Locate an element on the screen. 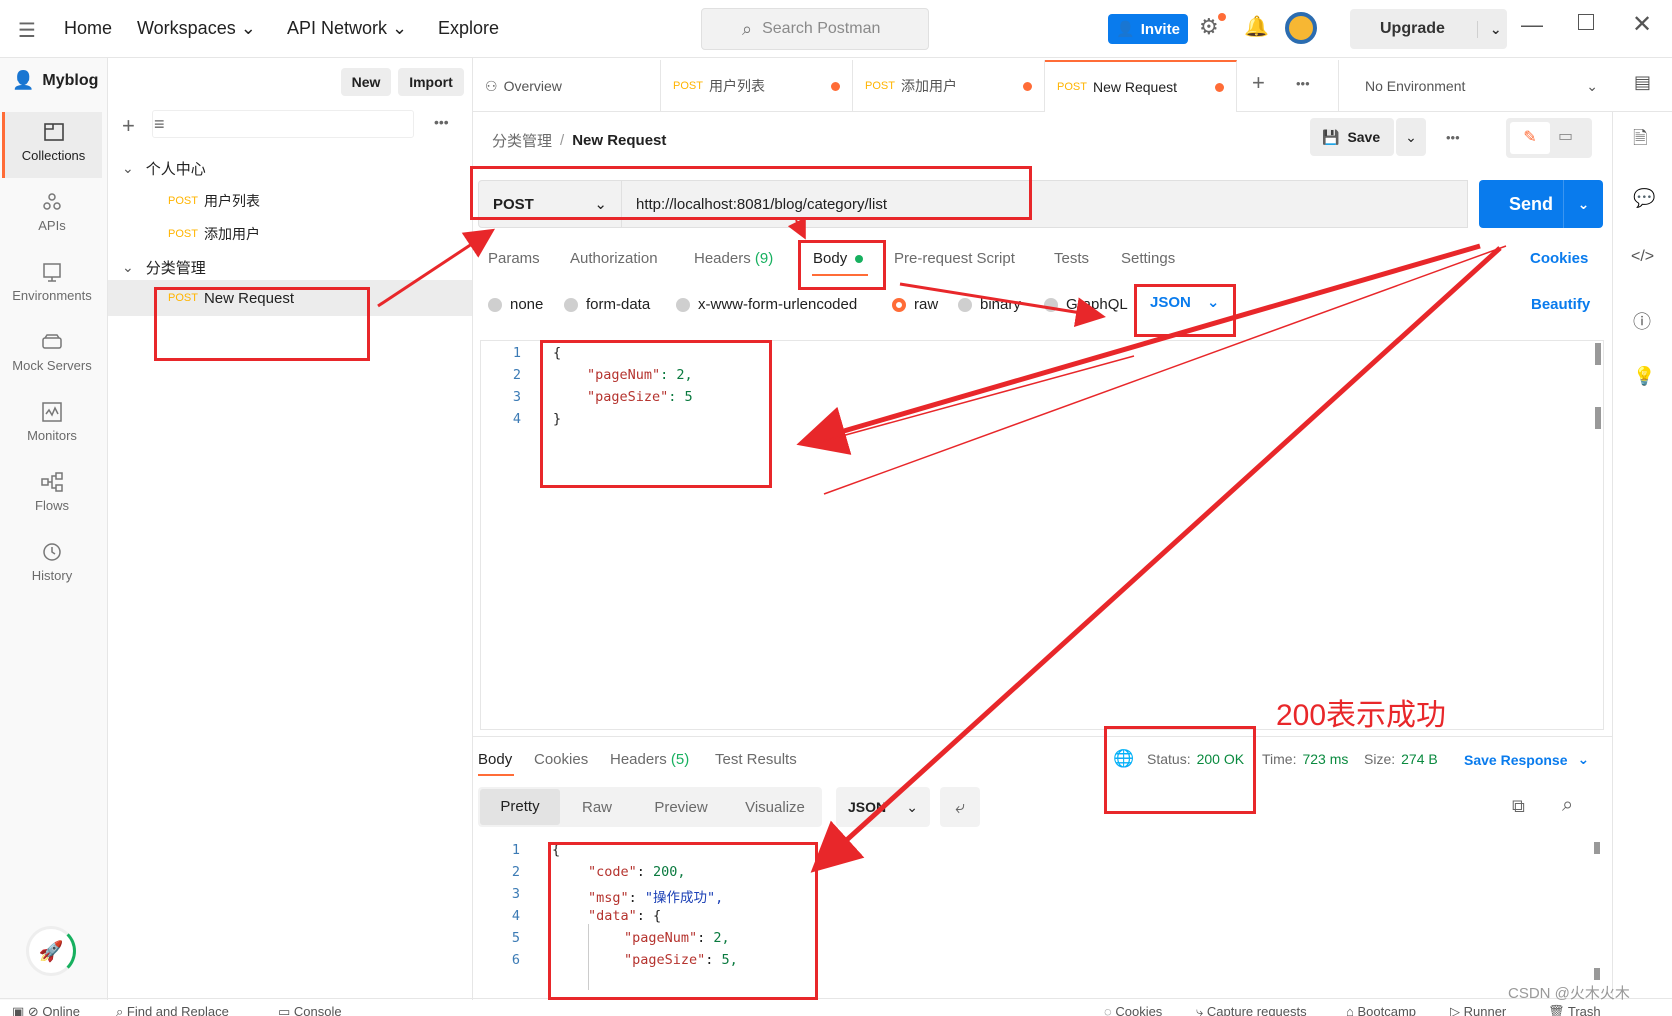 The image size is (1672, 1016). thin-line-cookies-to-body is located at coordinates (1165, 370).